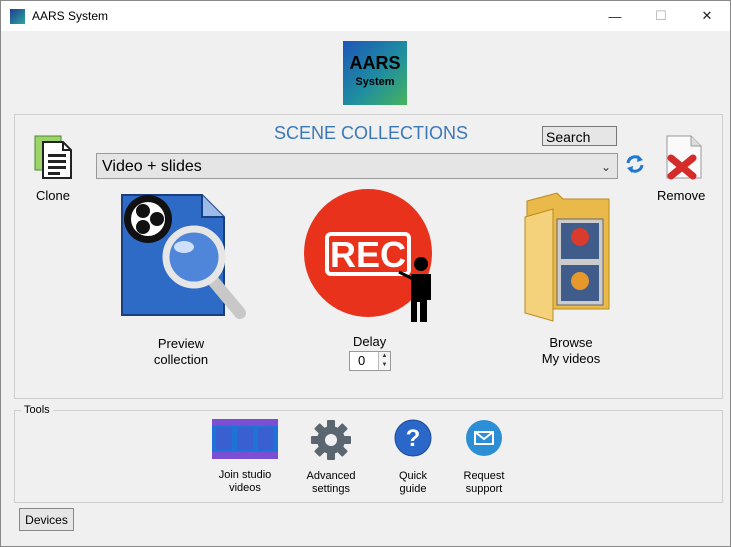 The height and width of the screenshot is (547, 731). I want to click on help-icon: ?, so click(413, 438).